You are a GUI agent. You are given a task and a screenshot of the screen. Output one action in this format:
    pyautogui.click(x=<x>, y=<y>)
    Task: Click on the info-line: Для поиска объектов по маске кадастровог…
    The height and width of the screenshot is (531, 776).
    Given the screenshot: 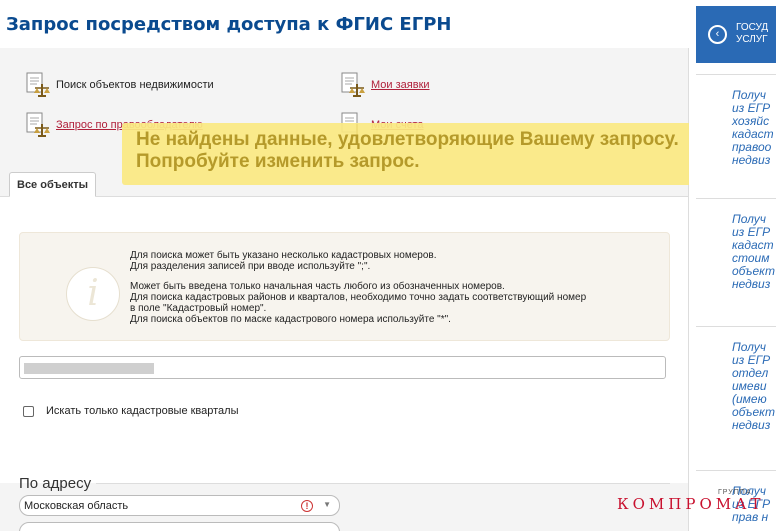 What is the action you would take?
    pyautogui.click(x=290, y=319)
    